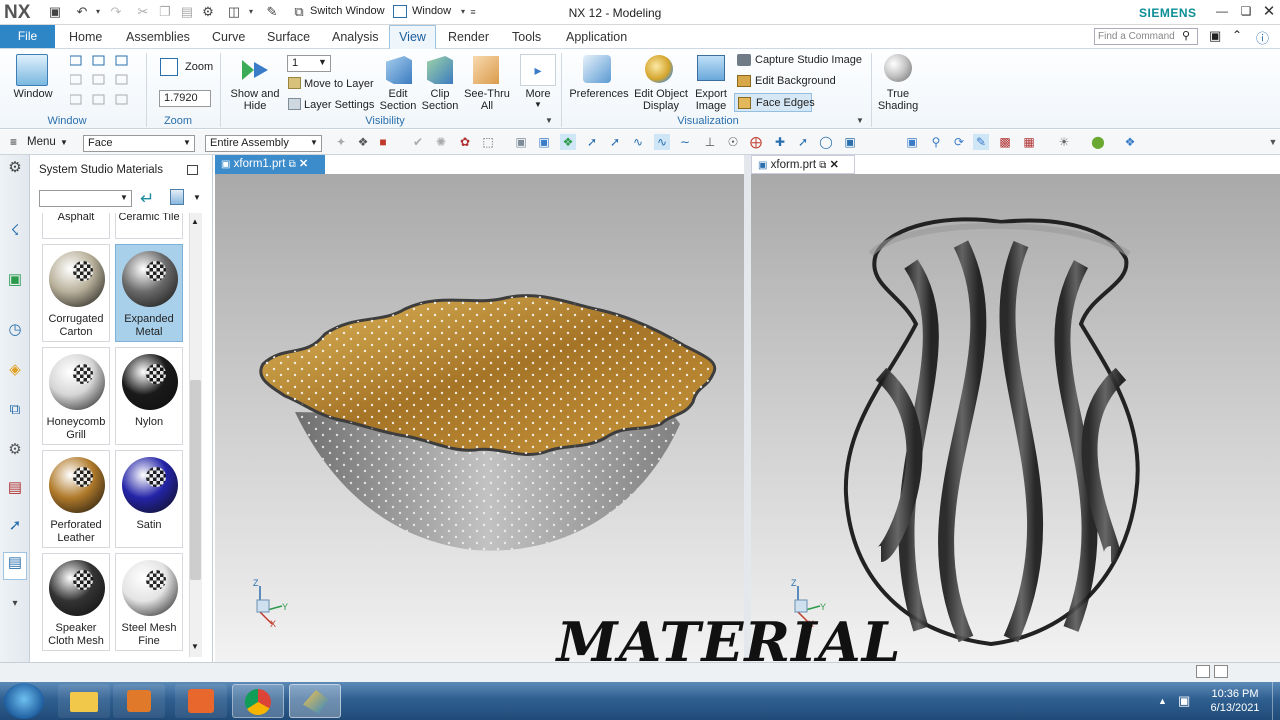 The width and height of the screenshot is (1280, 720). I want to click on back-icon: ↵, so click(147, 199).